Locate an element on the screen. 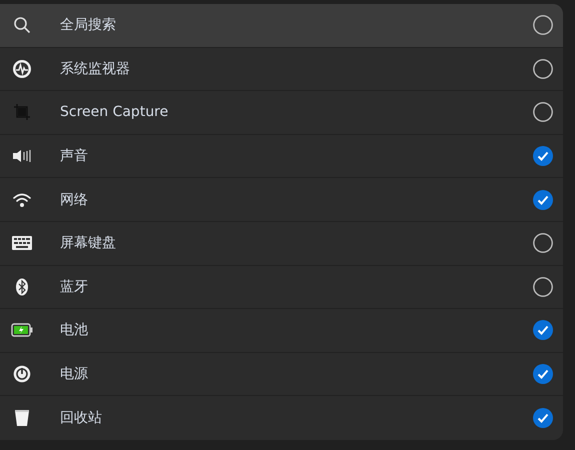 This screenshot has height=450, width=575. plugin-name: 电池 is located at coordinates (74, 330).